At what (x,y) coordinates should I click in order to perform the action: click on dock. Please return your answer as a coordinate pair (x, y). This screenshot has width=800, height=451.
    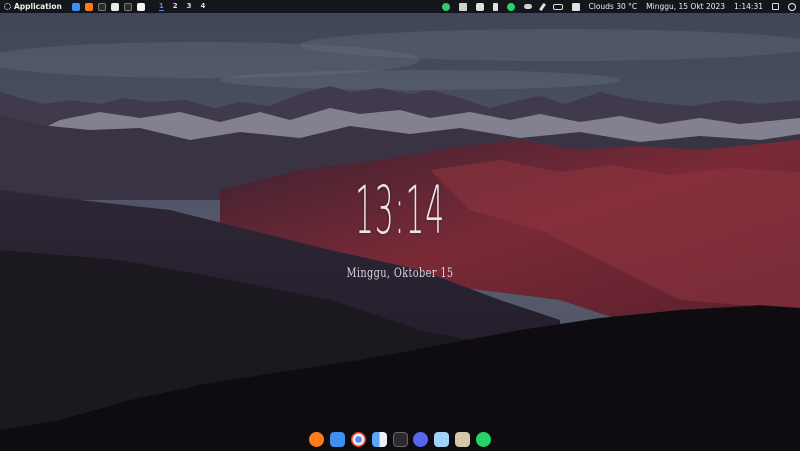
    Looking at the image, I should click on (400, 439).